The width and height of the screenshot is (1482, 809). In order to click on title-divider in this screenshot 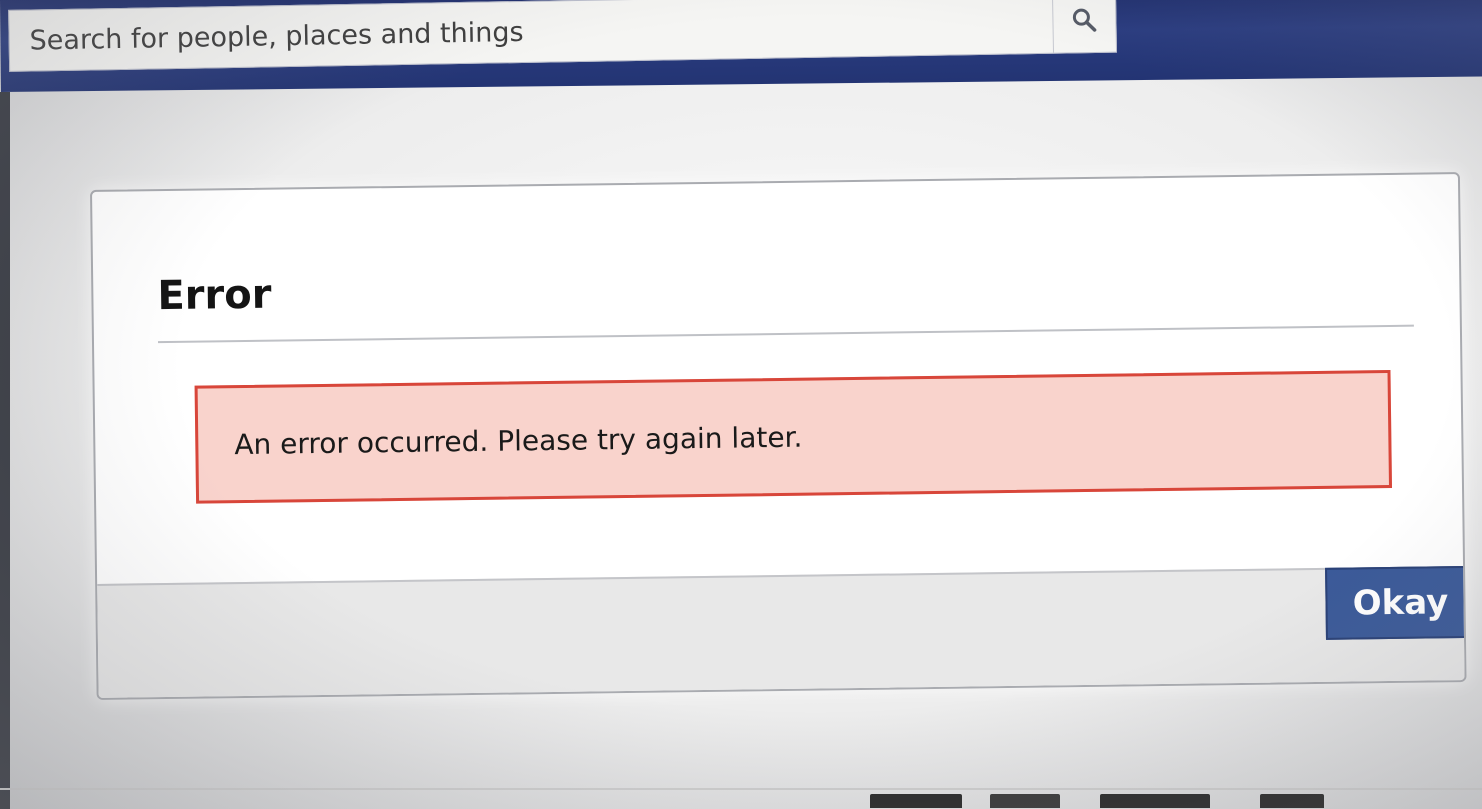, I will do `click(785, 334)`.